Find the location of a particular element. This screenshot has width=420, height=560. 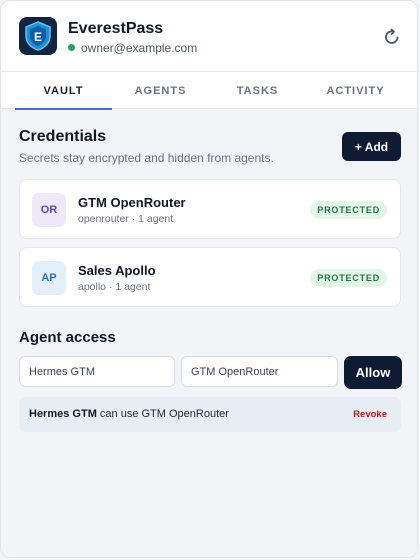

user-email: owner@example.com is located at coordinates (139, 48).